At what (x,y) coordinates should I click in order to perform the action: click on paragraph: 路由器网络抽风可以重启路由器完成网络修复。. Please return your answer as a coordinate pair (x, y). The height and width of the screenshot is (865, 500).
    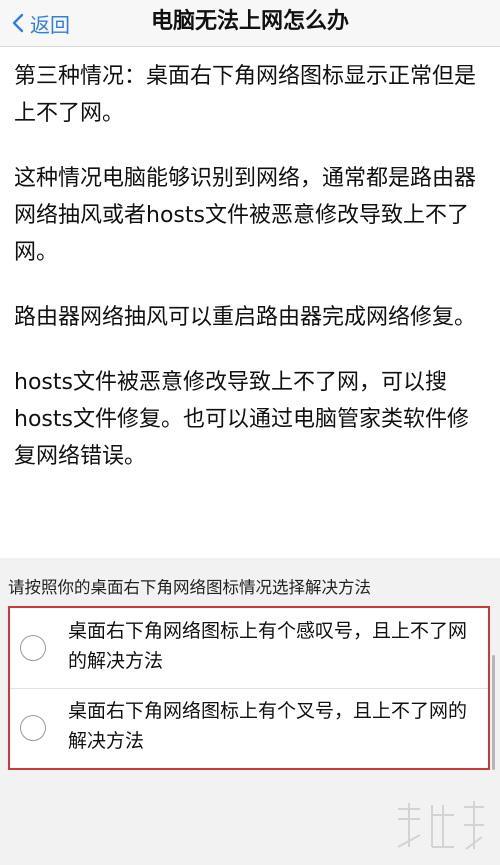
    Looking at the image, I should click on (245, 317).